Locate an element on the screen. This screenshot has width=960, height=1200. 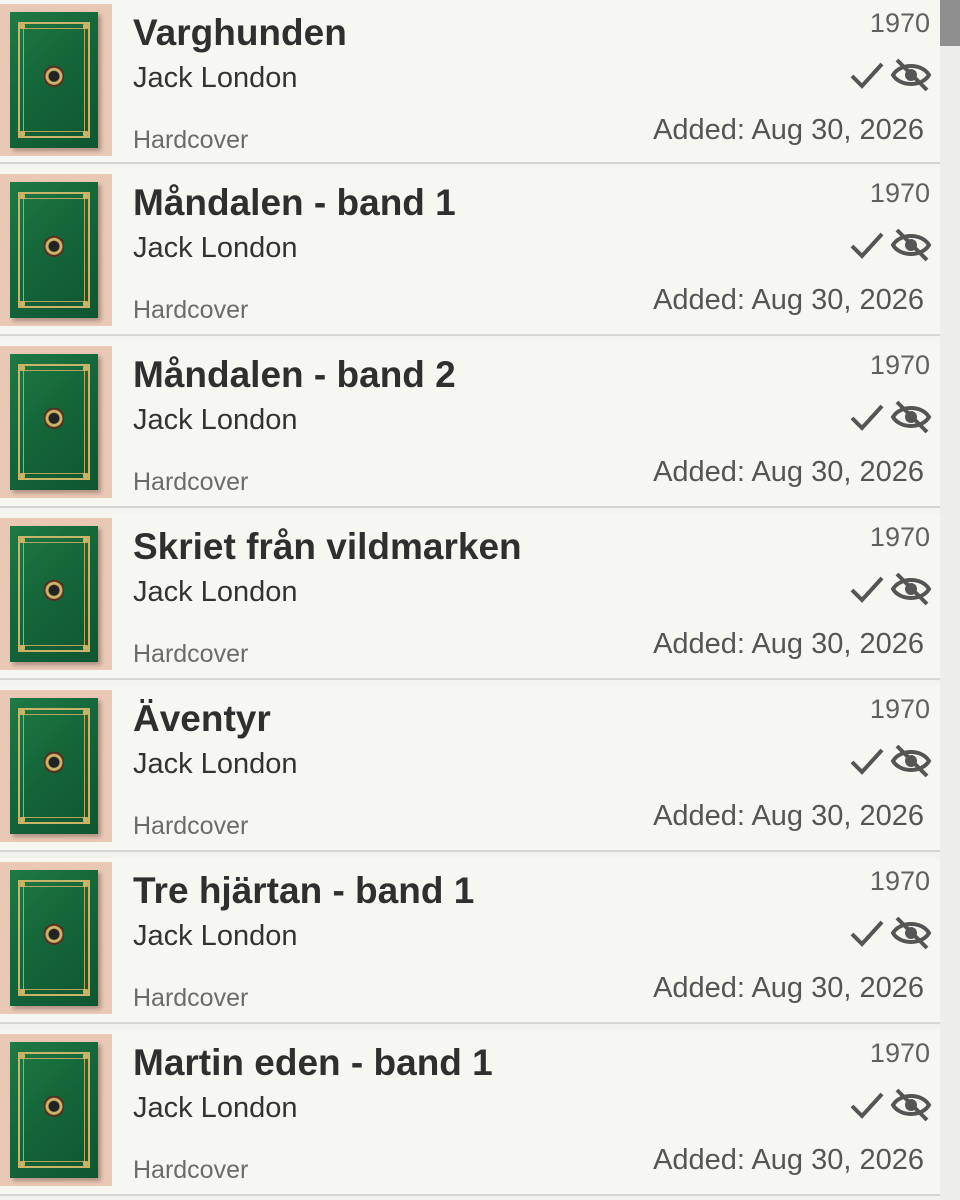
book-title: Varghunden is located at coordinates (240, 32).